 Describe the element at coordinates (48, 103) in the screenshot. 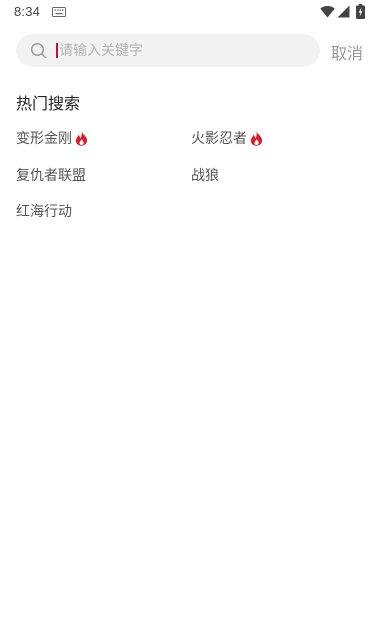

I see `hot-search-title: 热门搜索` at that location.